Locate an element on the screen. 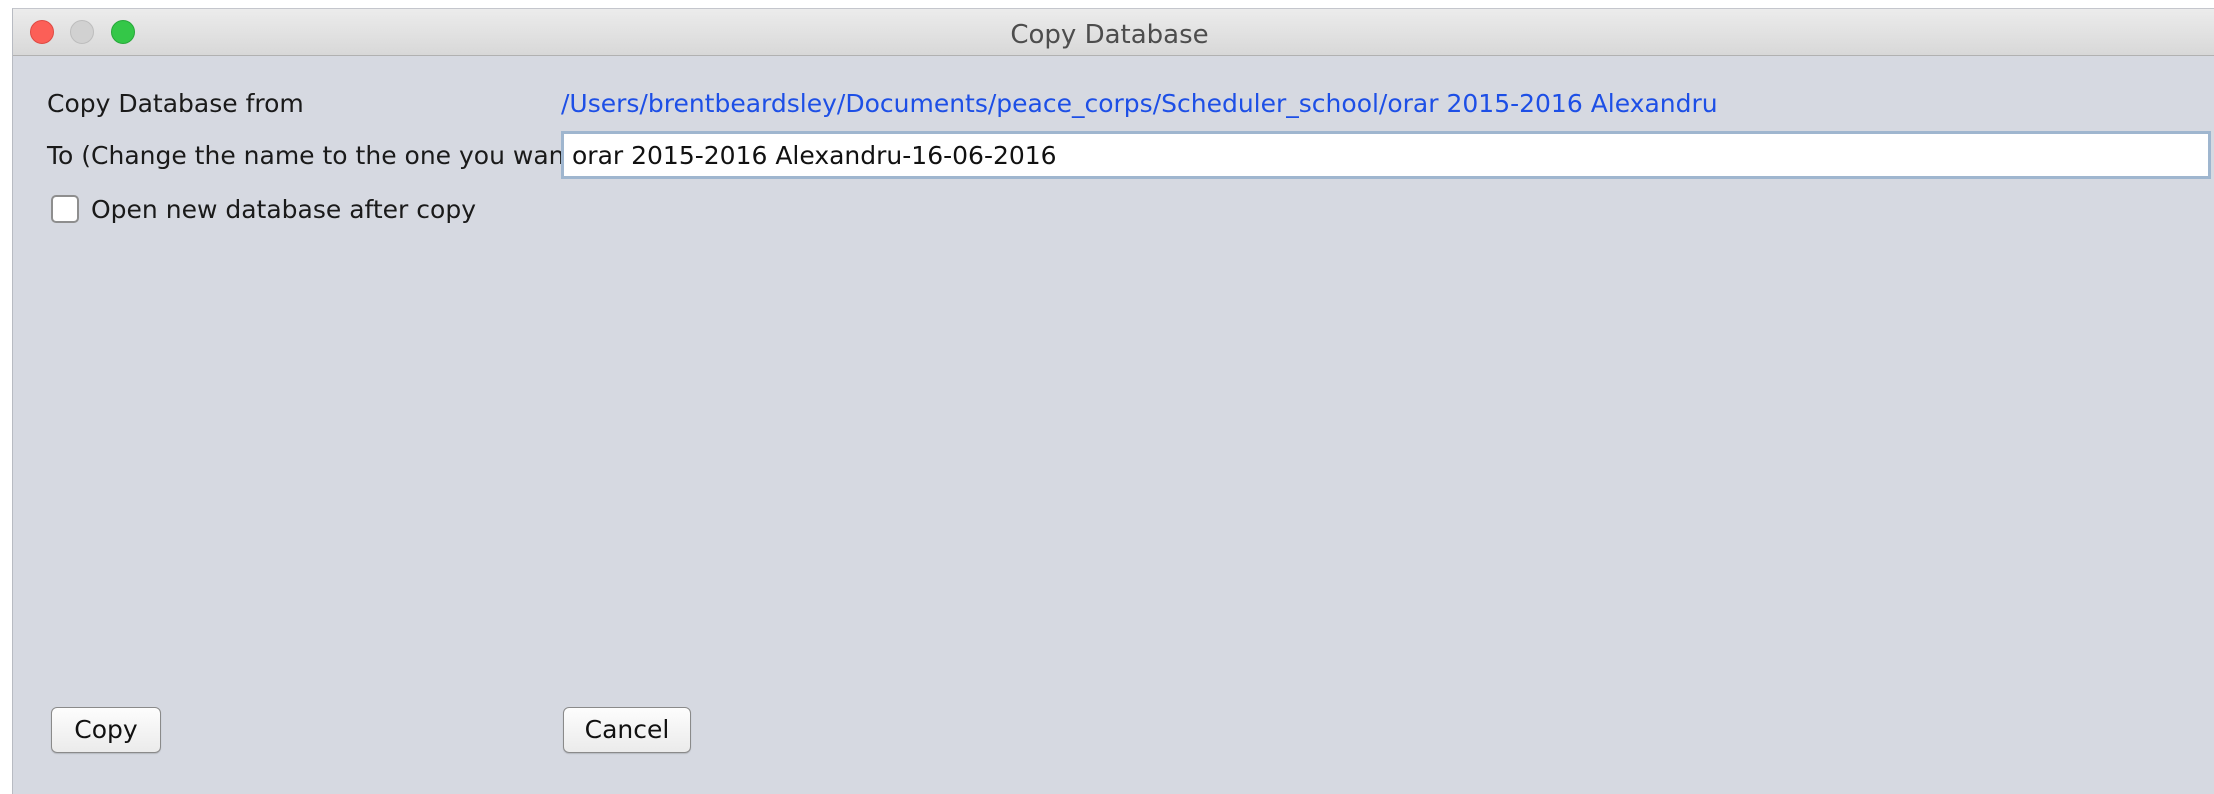 Image resolution: width=2214 pixels, height=794 pixels. copy-button: Copy is located at coordinates (106, 730).